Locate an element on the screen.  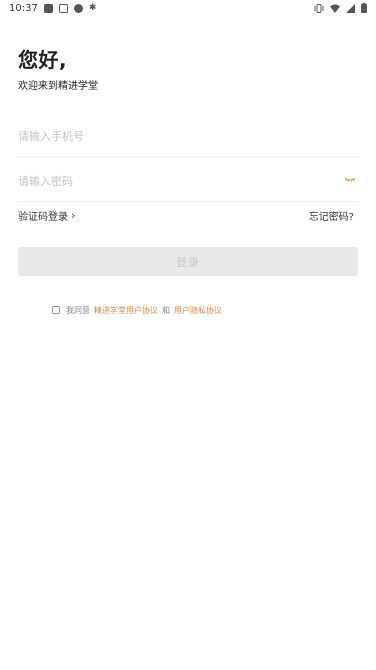
greeting-subtitle: 欢迎来到精进学堂 is located at coordinates (58, 86).